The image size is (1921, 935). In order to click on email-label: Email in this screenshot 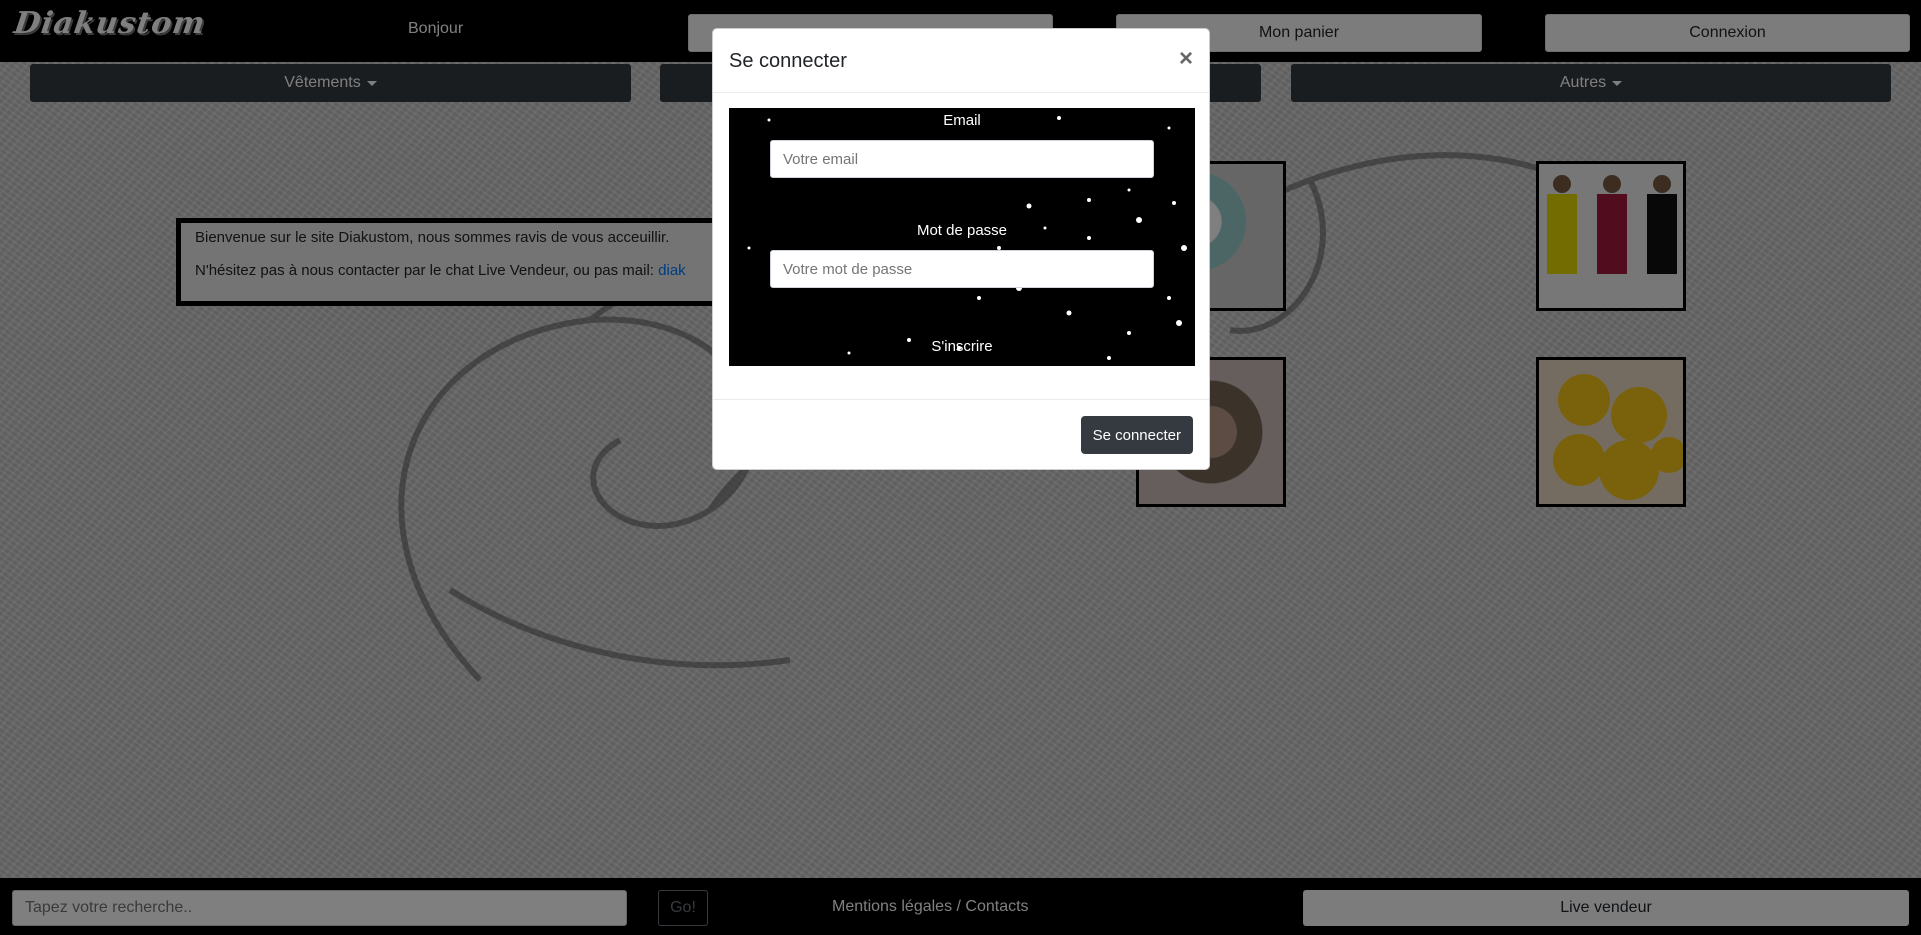, I will do `click(962, 120)`.